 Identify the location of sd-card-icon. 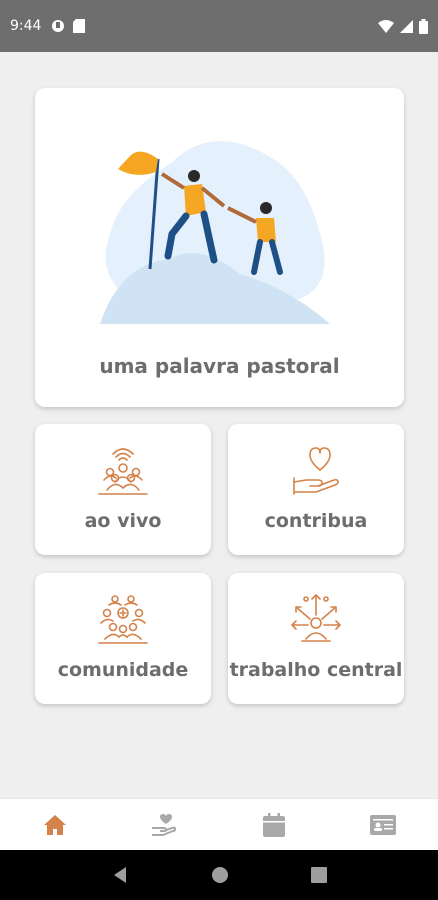
(79, 26).